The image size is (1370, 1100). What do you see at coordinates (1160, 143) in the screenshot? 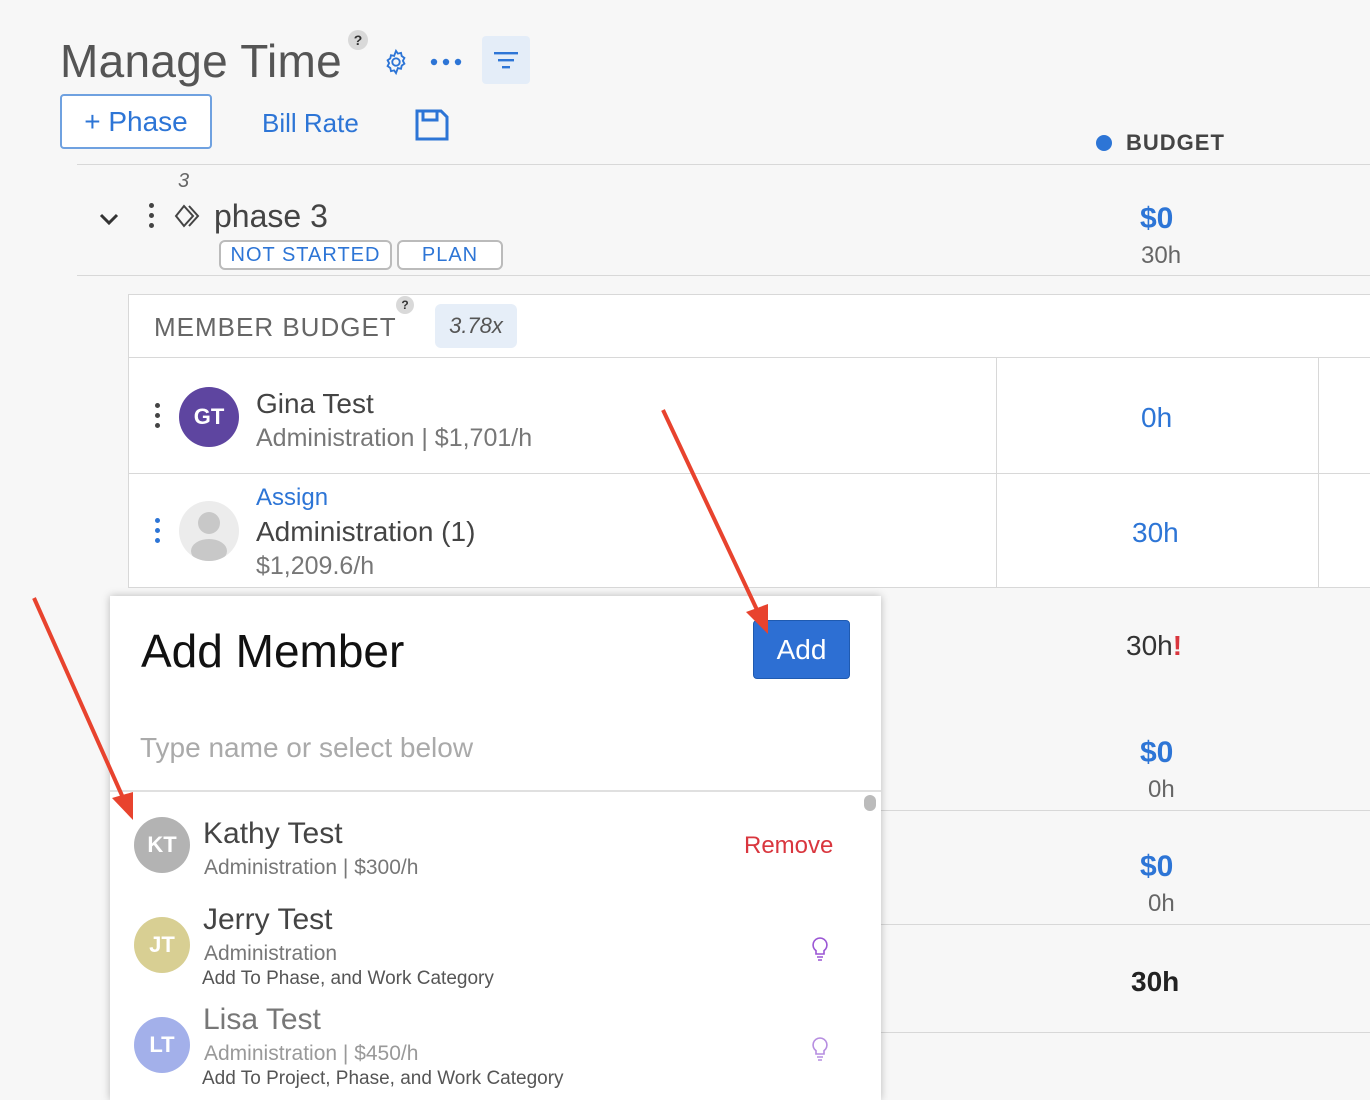
I see `budget-column-header: BUDGET` at bounding box center [1160, 143].